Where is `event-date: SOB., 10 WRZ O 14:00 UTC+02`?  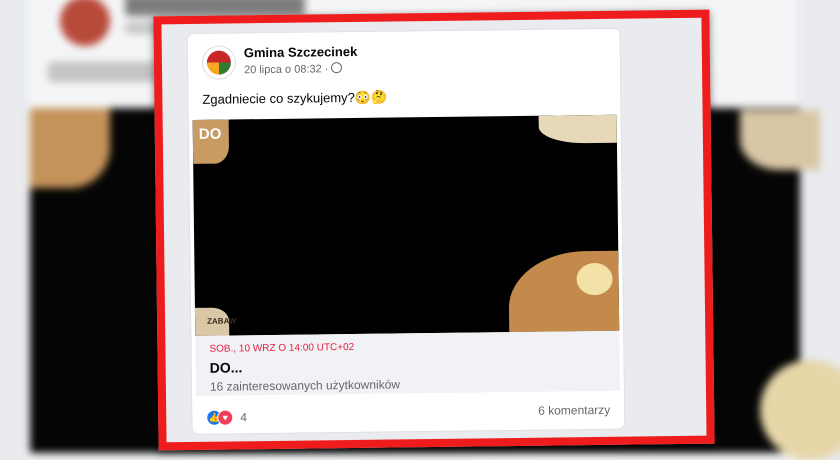 event-date: SOB., 10 WRZ O 14:00 UTC+02 is located at coordinates (281, 348).